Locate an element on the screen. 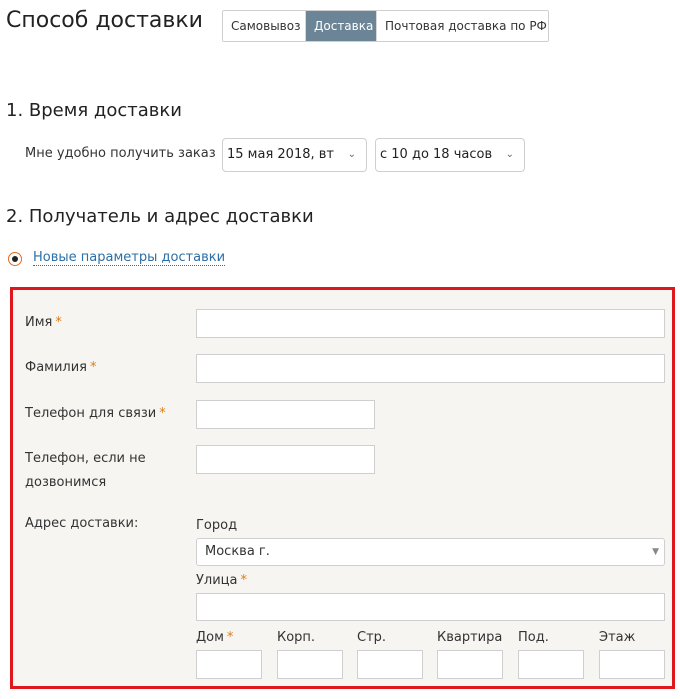 This screenshot has height=699, width=680. delivery-time-select: с 10 до 18 часов ⌄ is located at coordinates (450, 155).